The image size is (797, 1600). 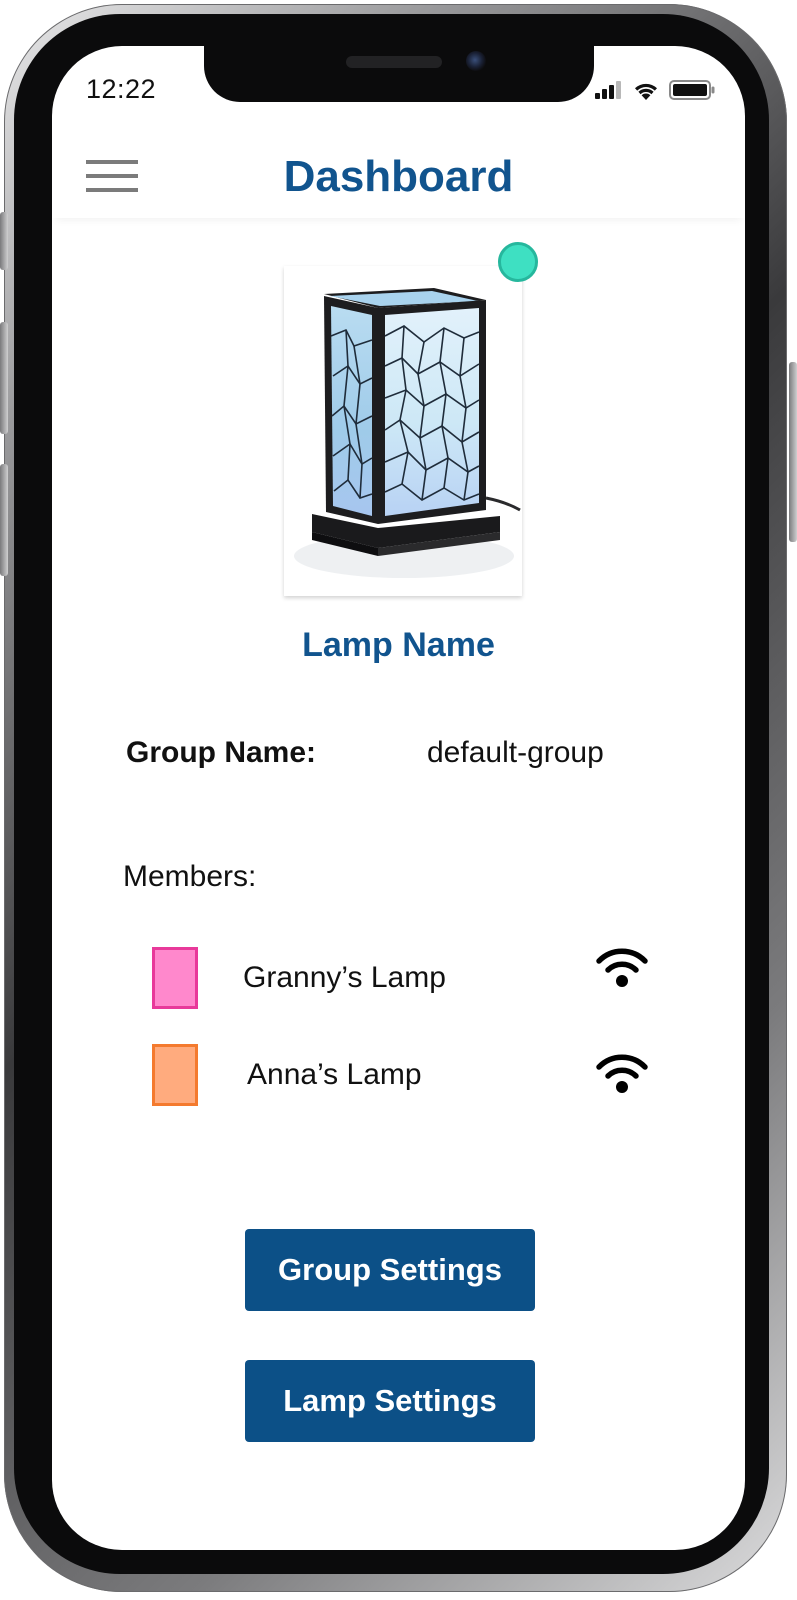 I want to click on battery-icon, so click(x=692, y=90).